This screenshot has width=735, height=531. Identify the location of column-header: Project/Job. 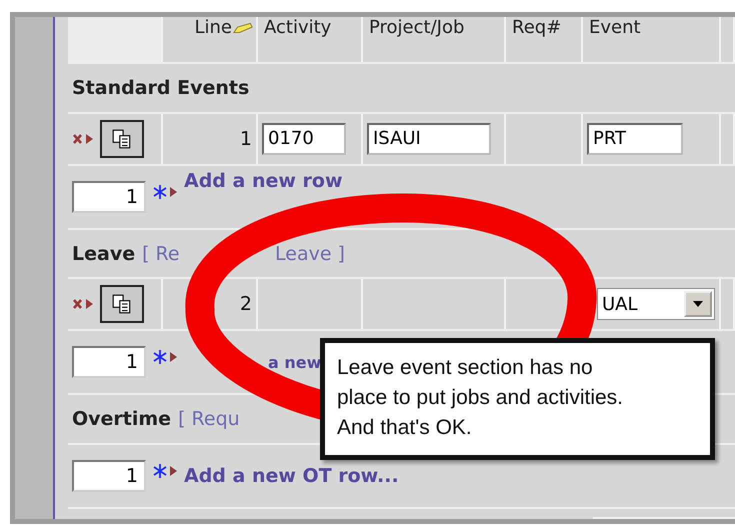
(416, 28).